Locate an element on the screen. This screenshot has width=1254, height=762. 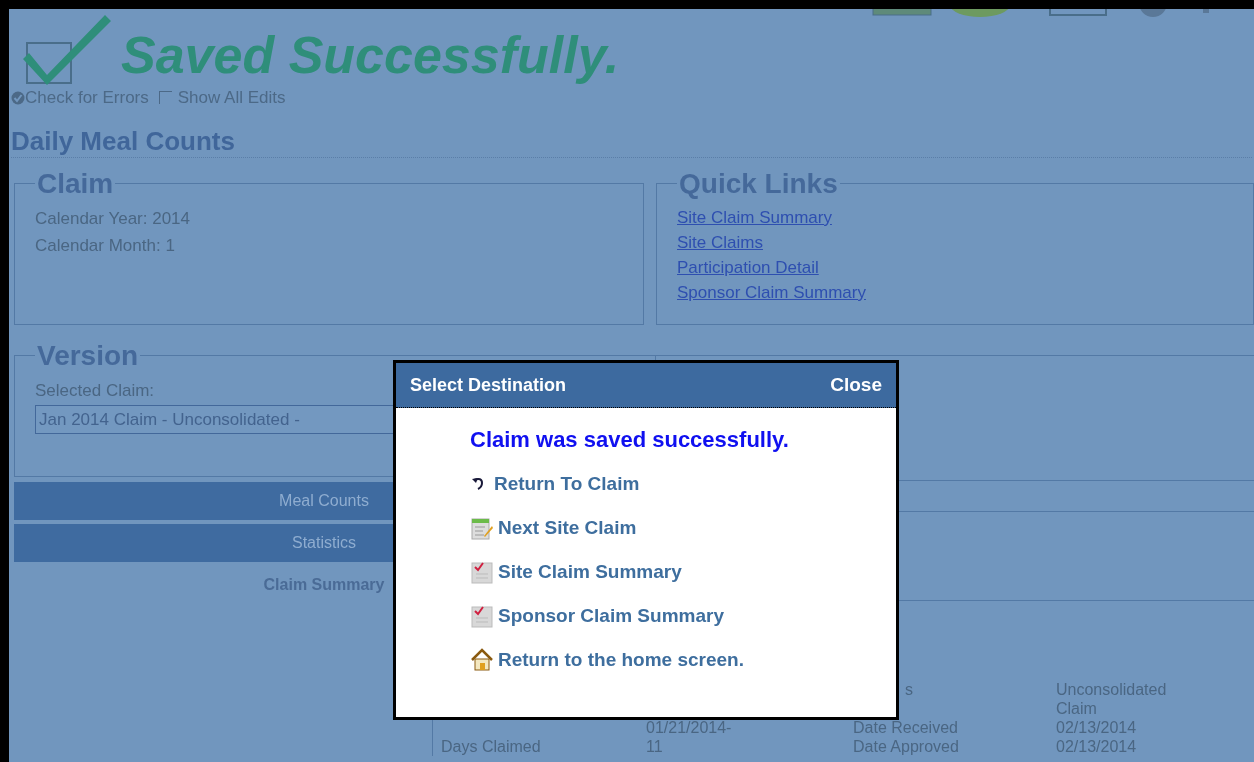
detail-label: s is located at coordinates (909, 689).